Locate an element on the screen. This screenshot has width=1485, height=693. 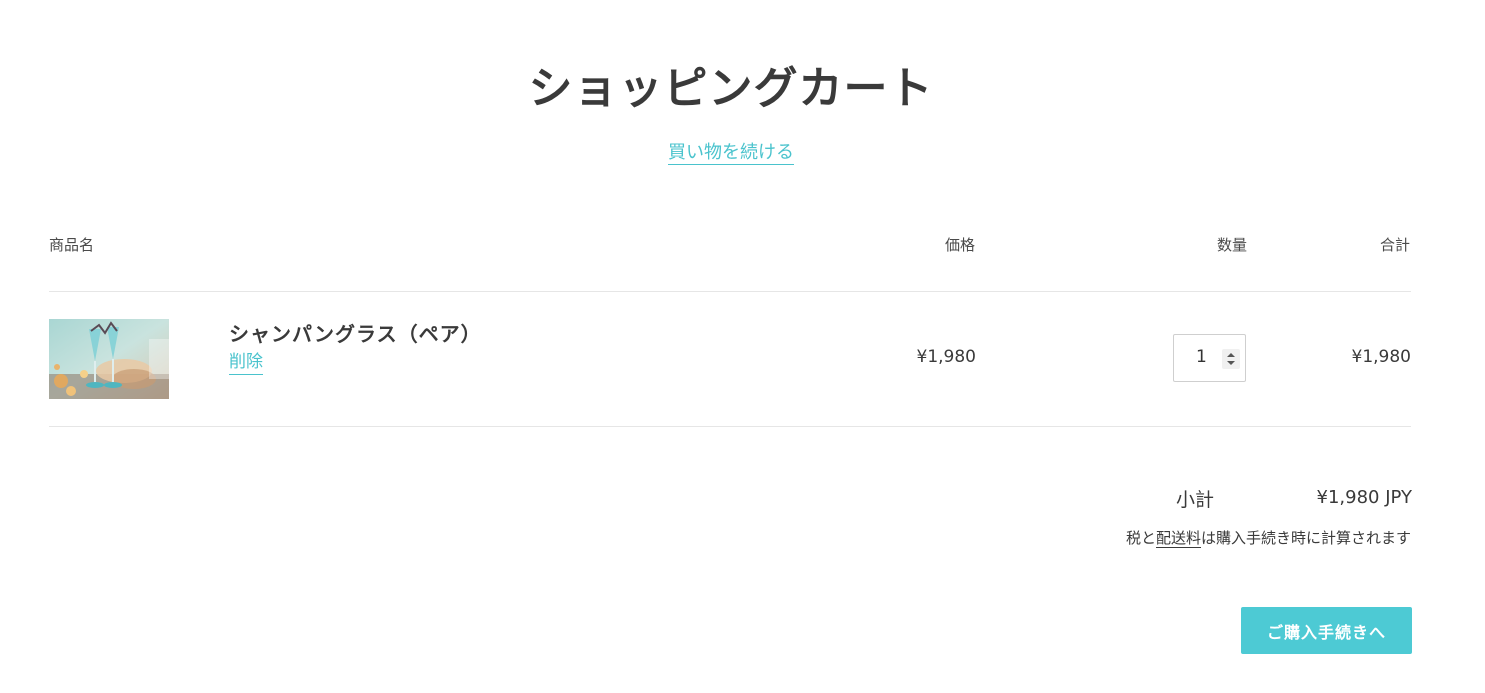
champagne-glasses-image is located at coordinates (109, 359).